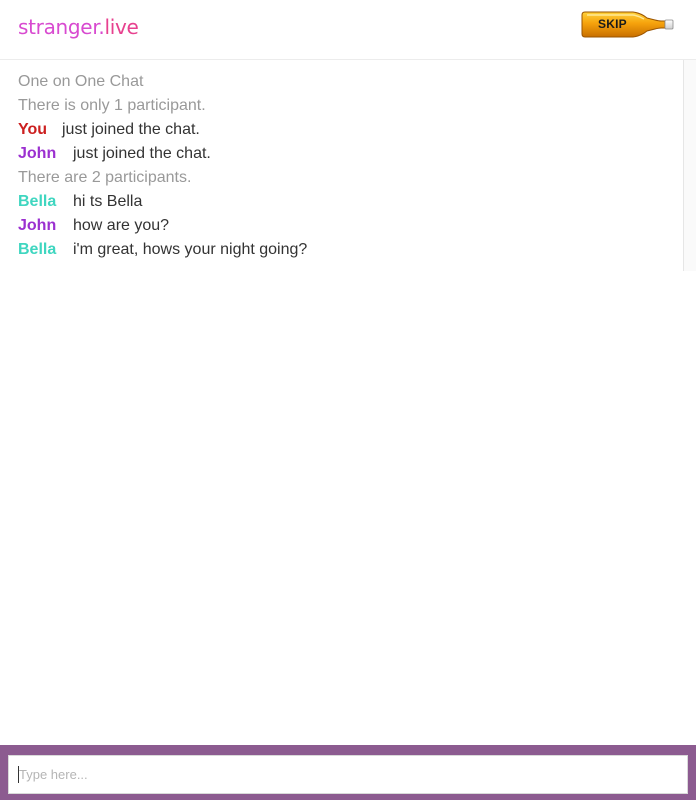 The image size is (696, 800). What do you see at coordinates (348, 30) in the screenshot?
I see `header: stranger.live SKIP` at bounding box center [348, 30].